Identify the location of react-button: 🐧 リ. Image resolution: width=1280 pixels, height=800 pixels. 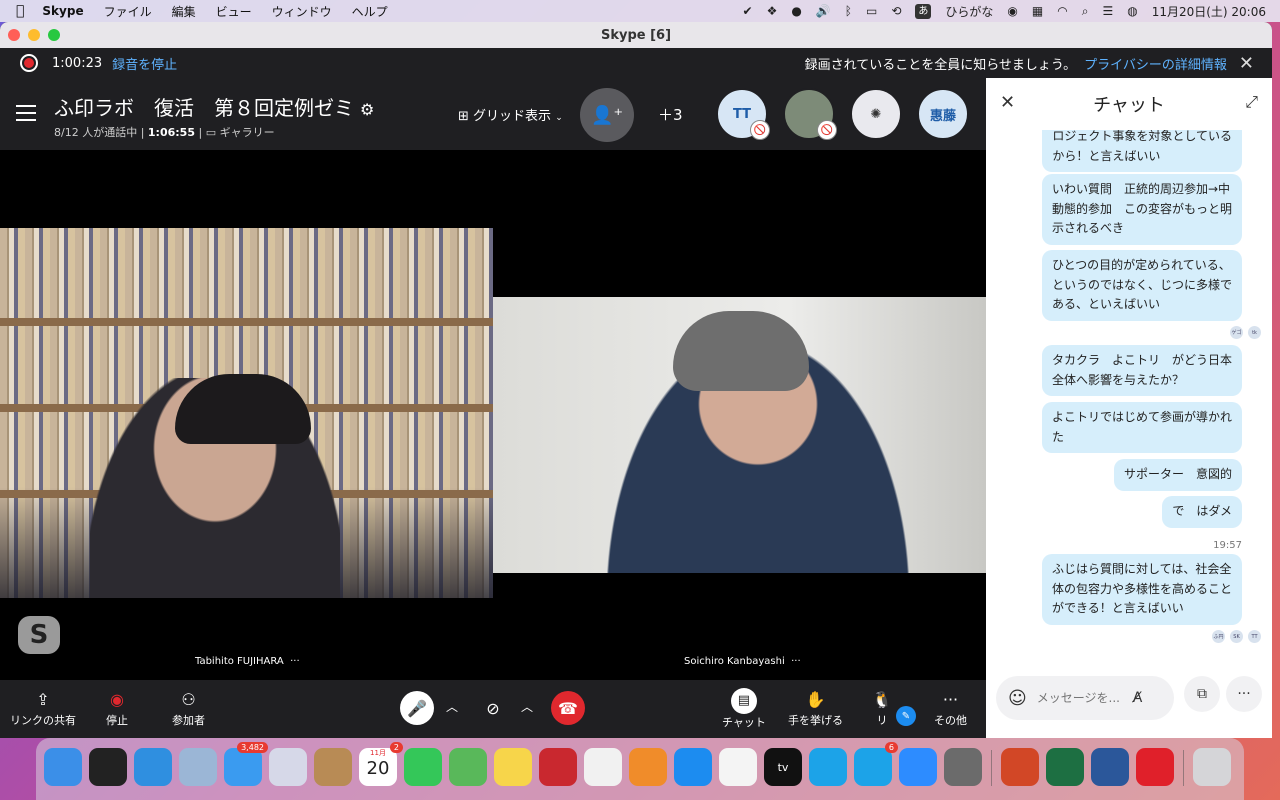
(882, 708).